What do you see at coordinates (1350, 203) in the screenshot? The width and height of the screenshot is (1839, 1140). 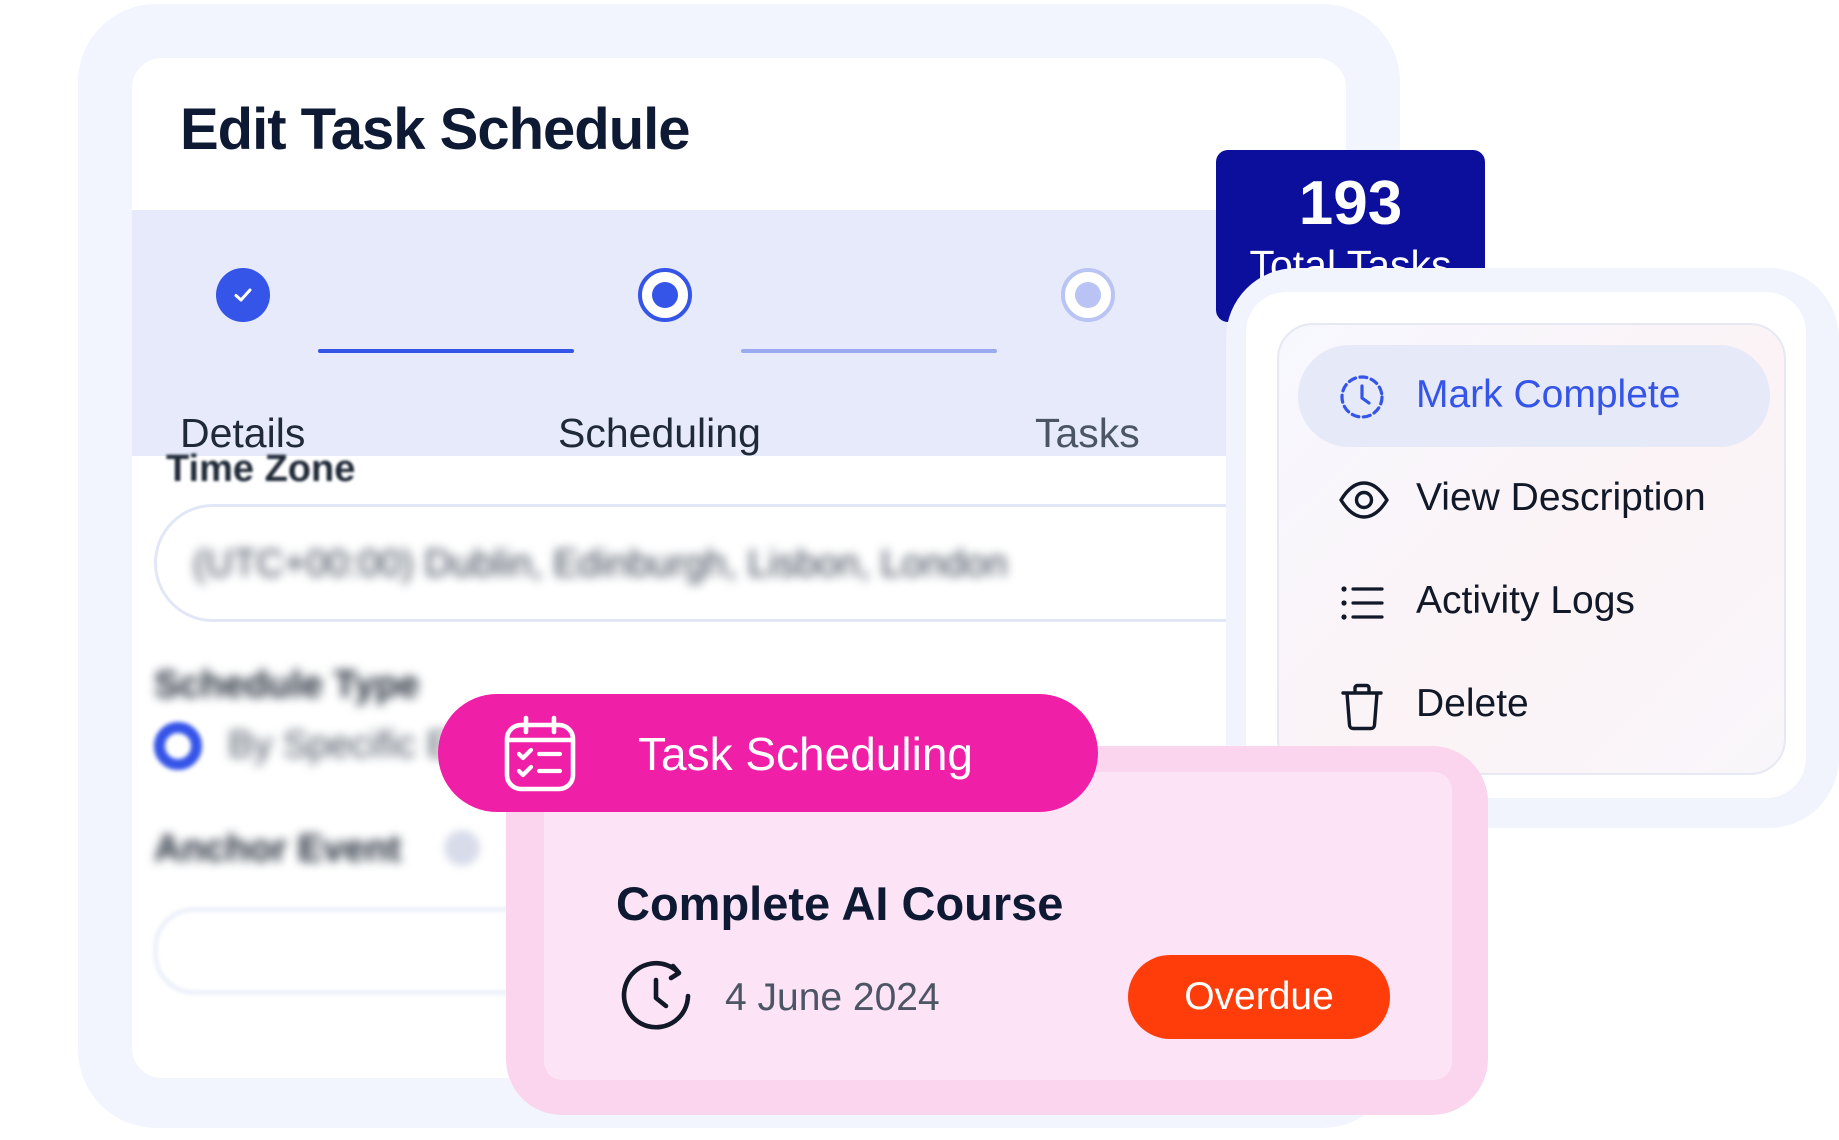 I see `total-tasks-count: 193` at bounding box center [1350, 203].